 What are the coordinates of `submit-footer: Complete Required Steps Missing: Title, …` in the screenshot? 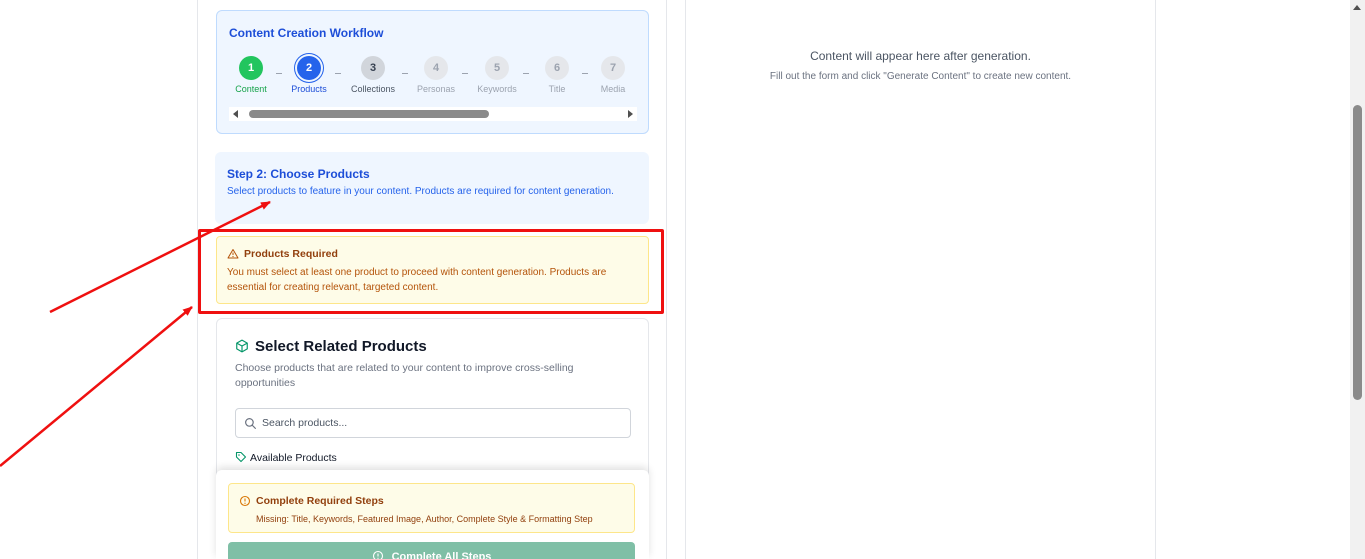 It's located at (432, 514).